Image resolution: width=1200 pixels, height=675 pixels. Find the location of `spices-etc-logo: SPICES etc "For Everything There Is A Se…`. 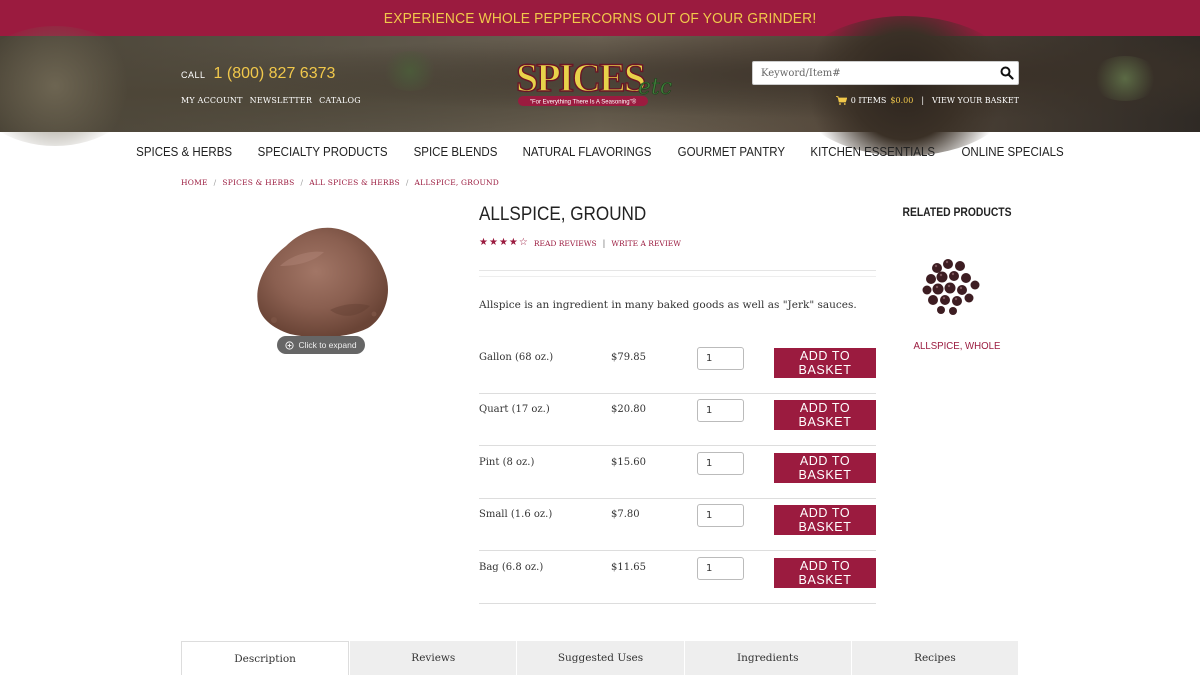

spices-etc-logo: SPICES etc "For Everything There Is A Se… is located at coordinates (600, 82).